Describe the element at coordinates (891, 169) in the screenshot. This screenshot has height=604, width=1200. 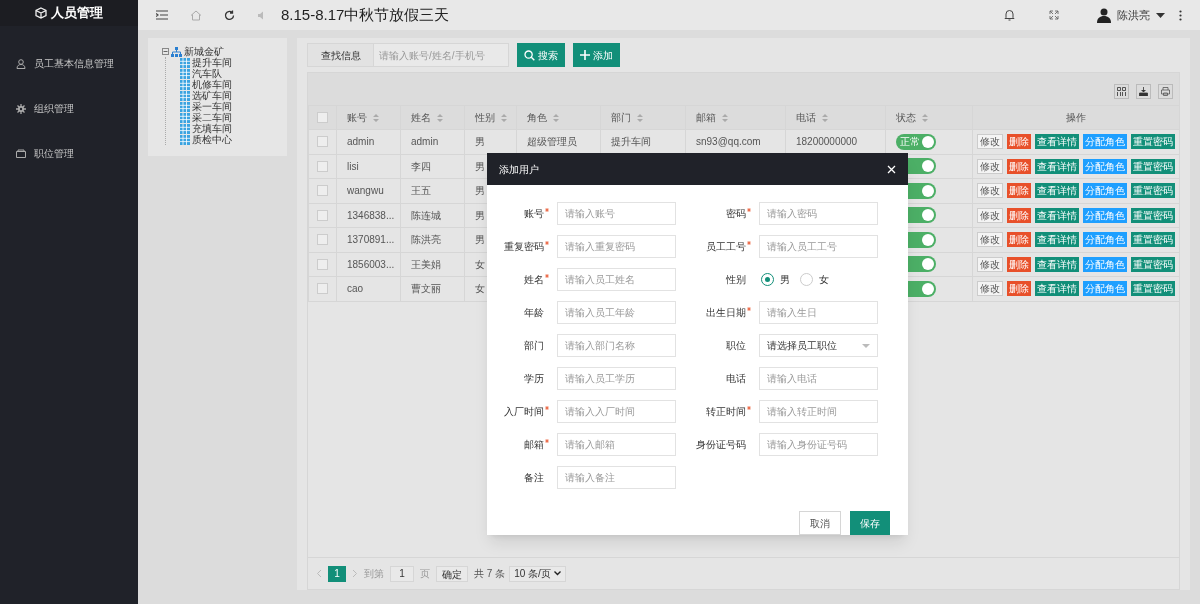
I see `close-icon` at that location.